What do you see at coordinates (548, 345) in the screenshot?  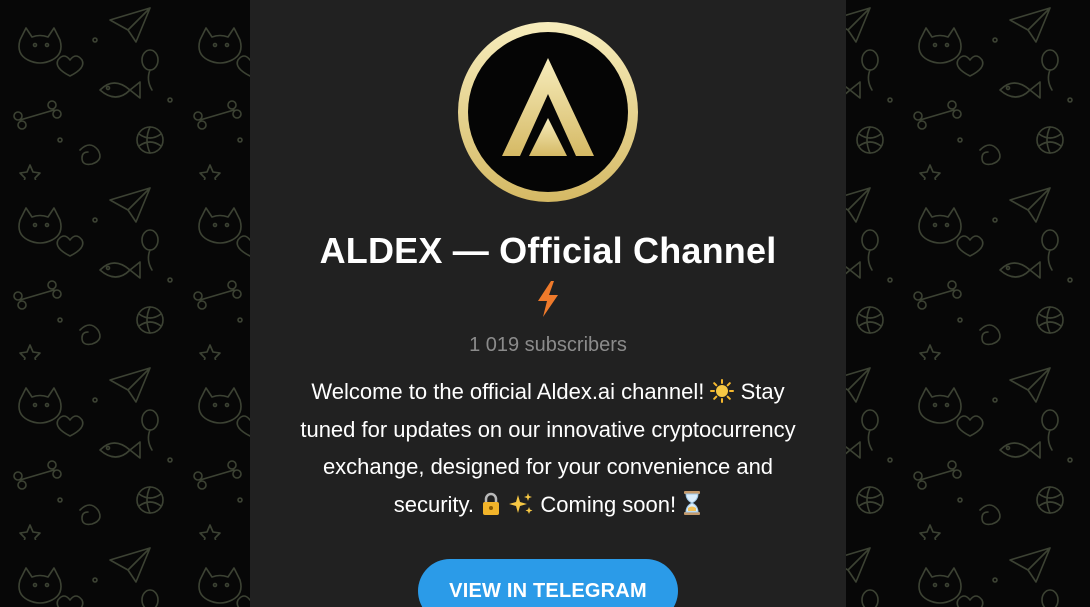 I see `subscriber-count: 1 019 subscribers` at bounding box center [548, 345].